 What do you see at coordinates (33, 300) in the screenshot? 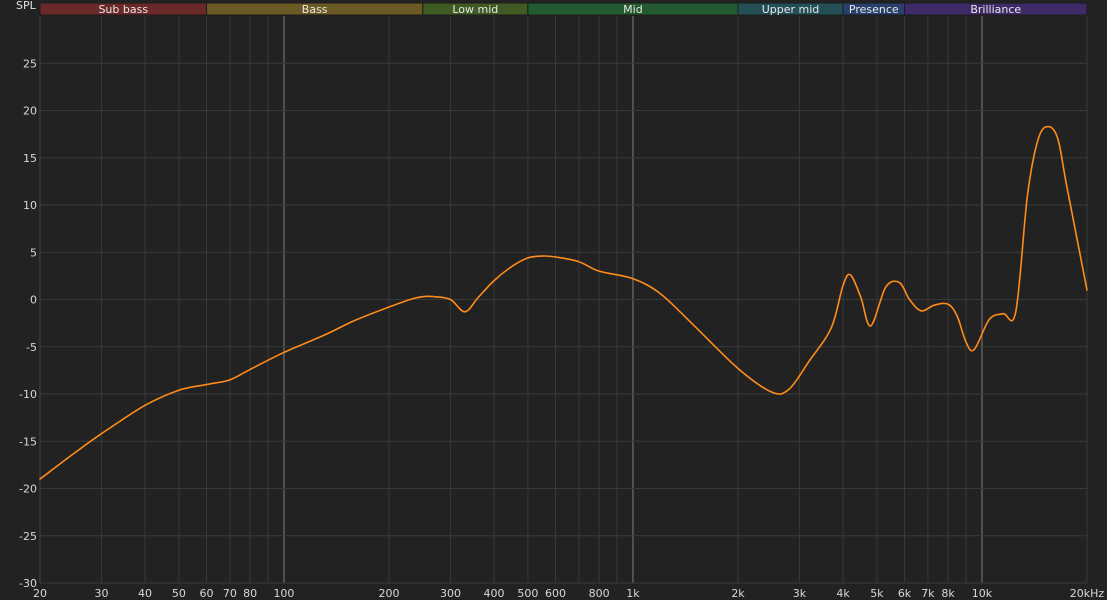
I see `y-tick-label: 0` at bounding box center [33, 300].